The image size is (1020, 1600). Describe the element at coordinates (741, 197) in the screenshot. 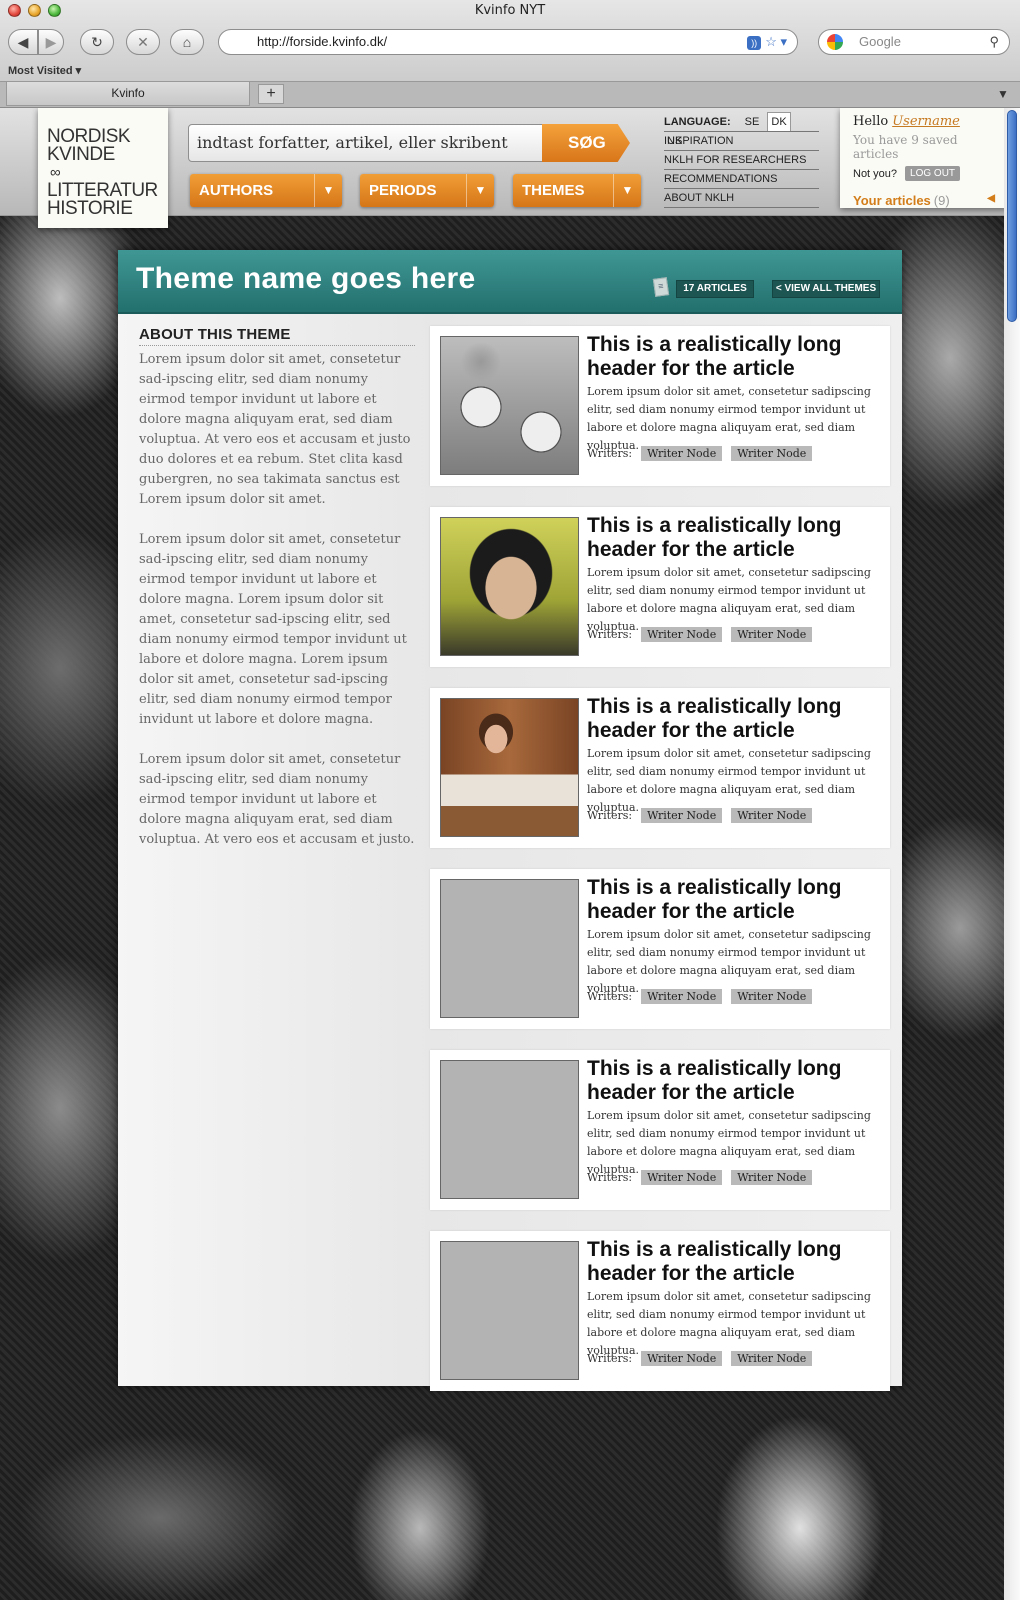

I see `header-link-about: ABOUT NKLH` at that location.